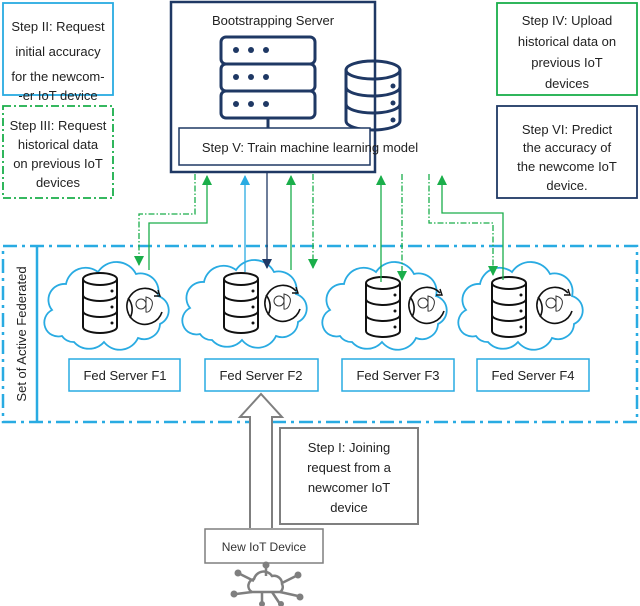 The image size is (640, 606). What do you see at coordinates (273, 20) in the screenshot?
I see `bootstrapping-server-title: Bootstrapping Server` at bounding box center [273, 20].